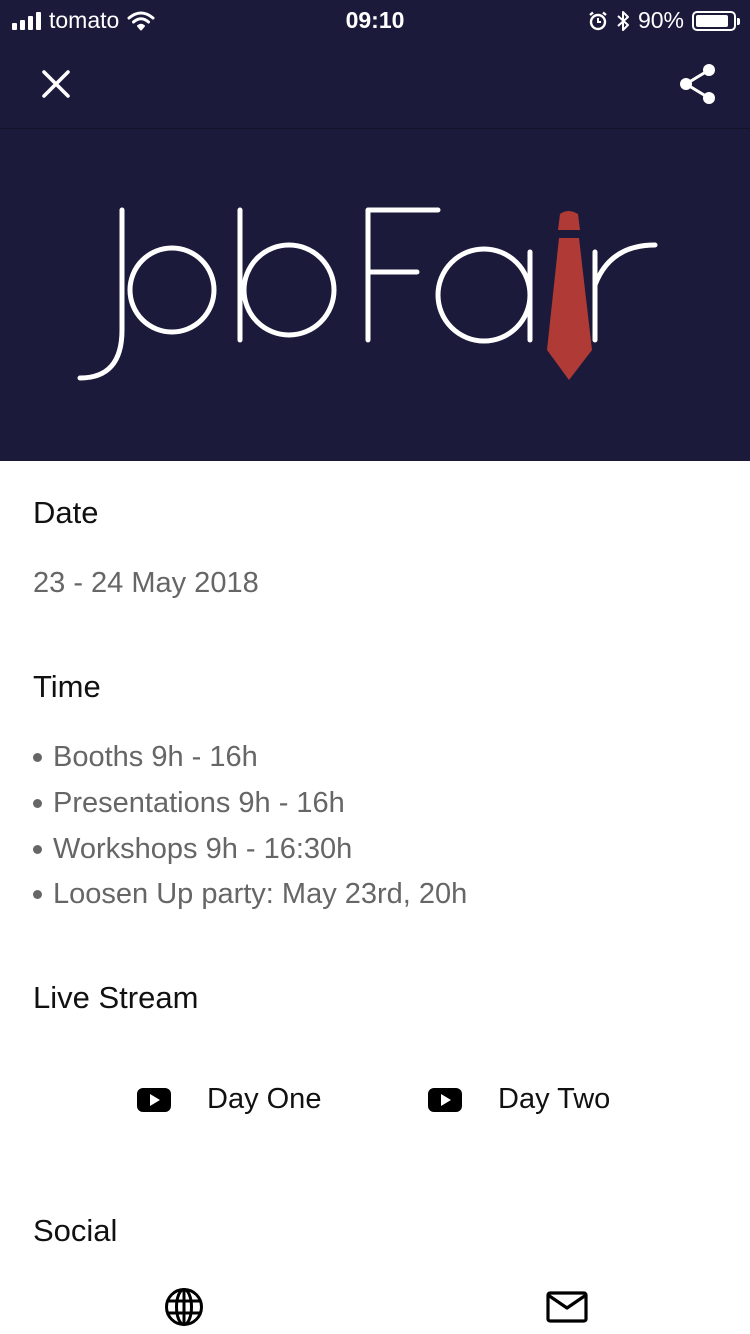 This screenshot has height=1334, width=750. What do you see at coordinates (199, 803) in the screenshot?
I see `list-item-text: Presentations 9h - 16h` at bounding box center [199, 803].